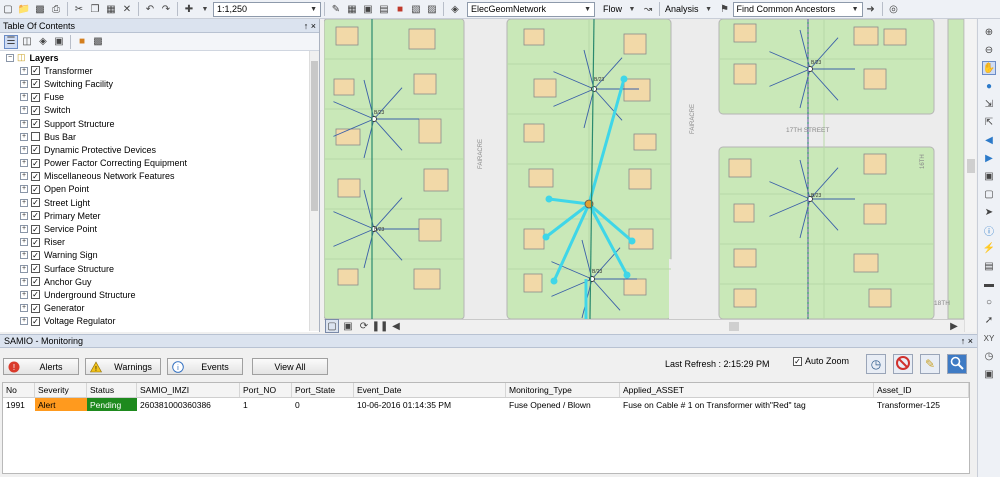 The height and width of the screenshot is (477, 1000). Describe the element at coordinates (11, 41) in the screenshot. I see `list-by-drawing-order-icon: ☰` at that location.